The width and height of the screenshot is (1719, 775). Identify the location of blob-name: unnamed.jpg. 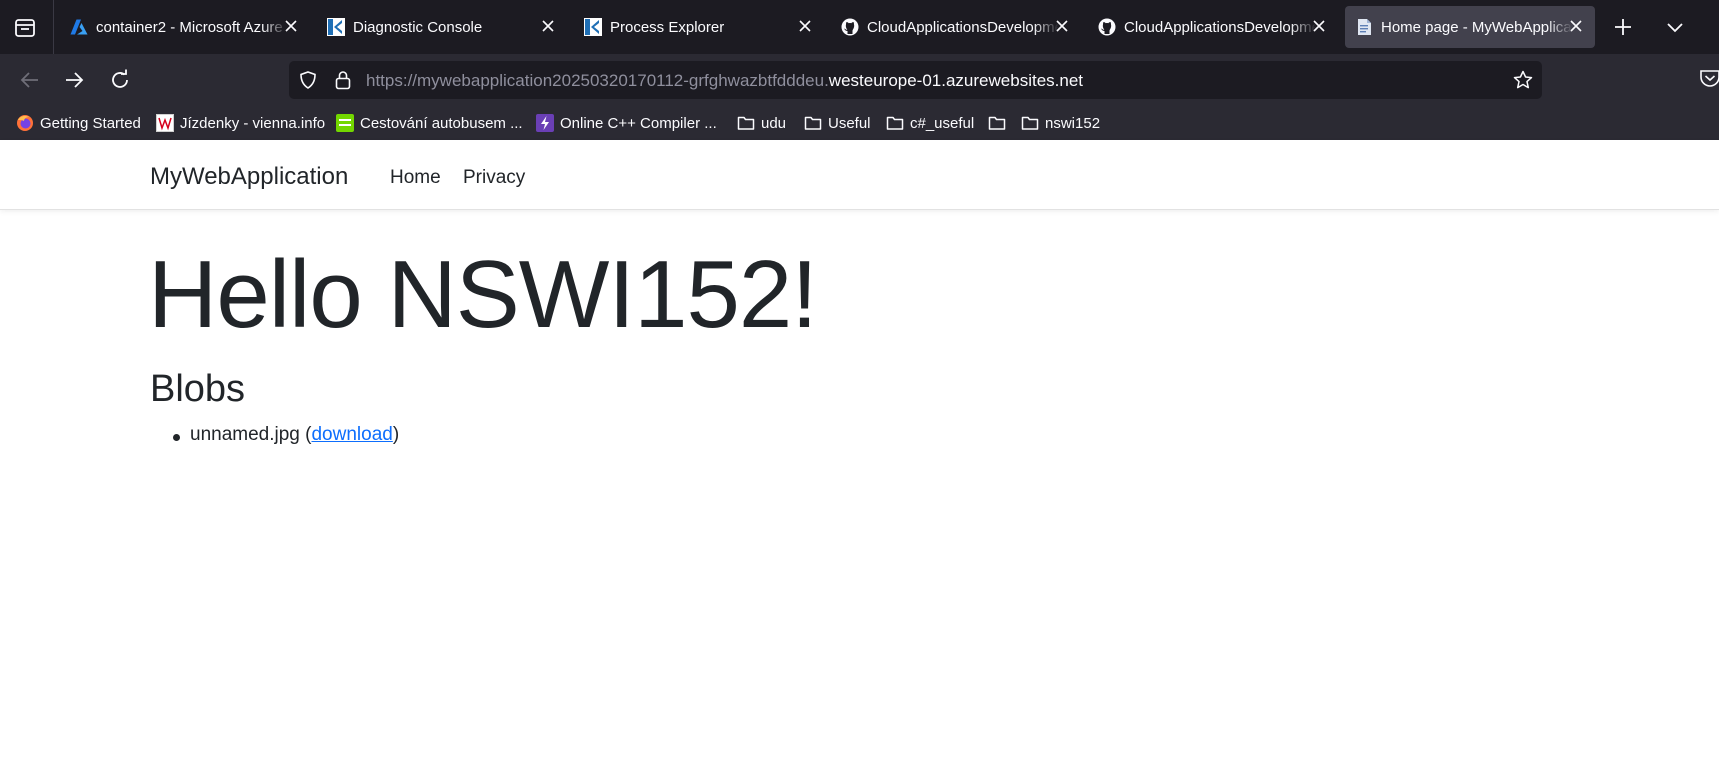
(245, 434).